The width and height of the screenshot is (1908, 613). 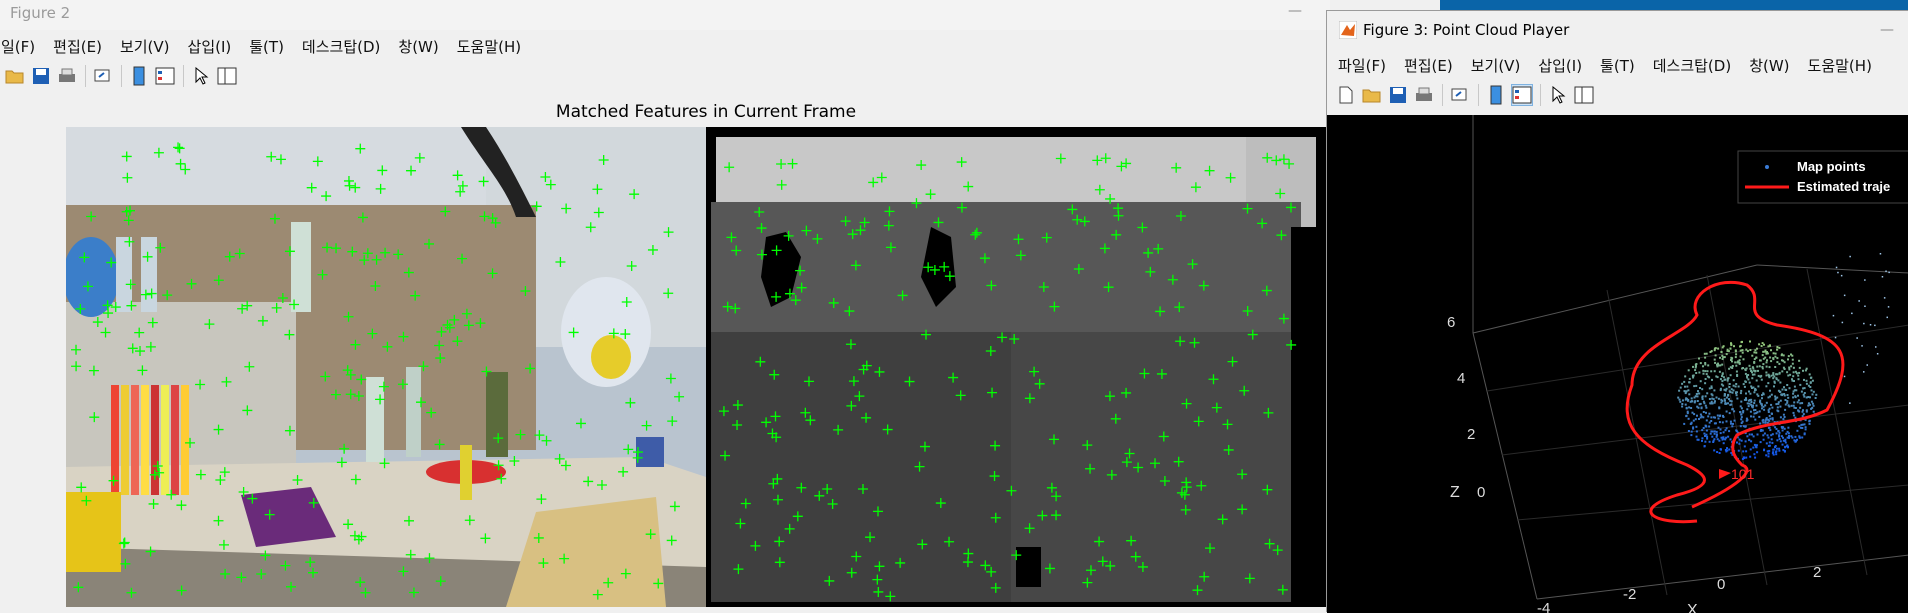 I want to click on x-tick-label: -4, so click(x=1543, y=606).